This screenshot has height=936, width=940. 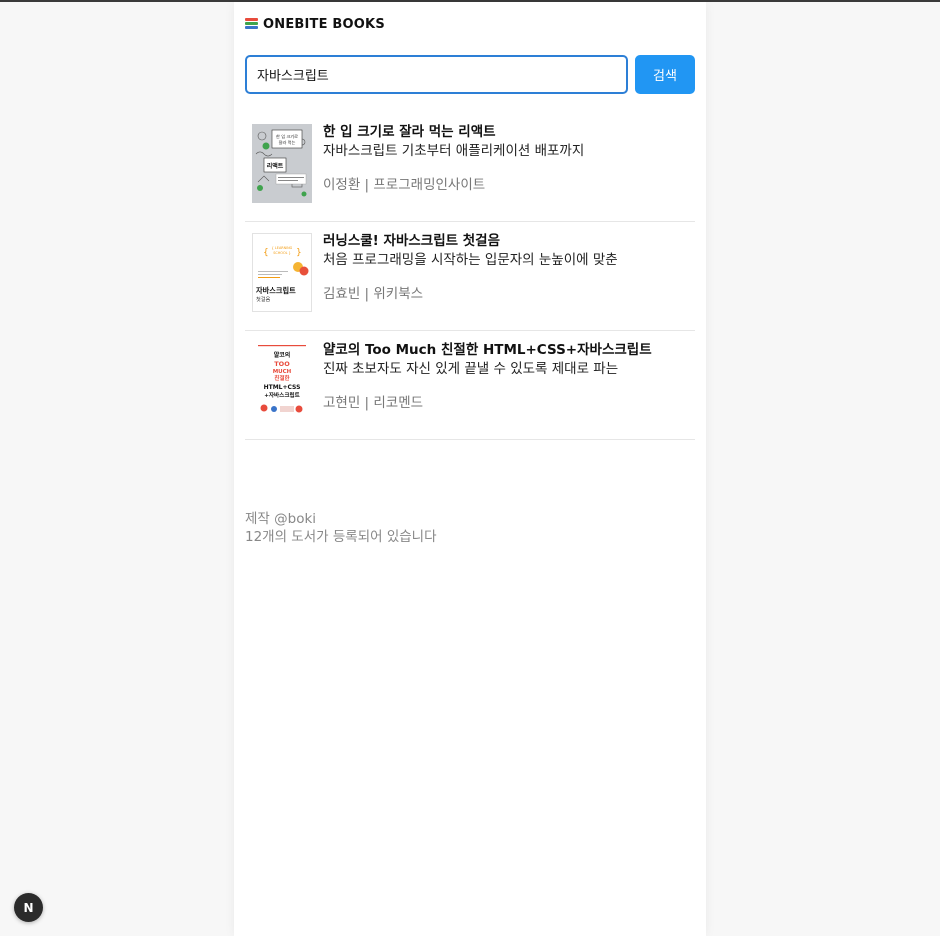 I want to click on dev-badge-label: N, so click(x=28, y=907).